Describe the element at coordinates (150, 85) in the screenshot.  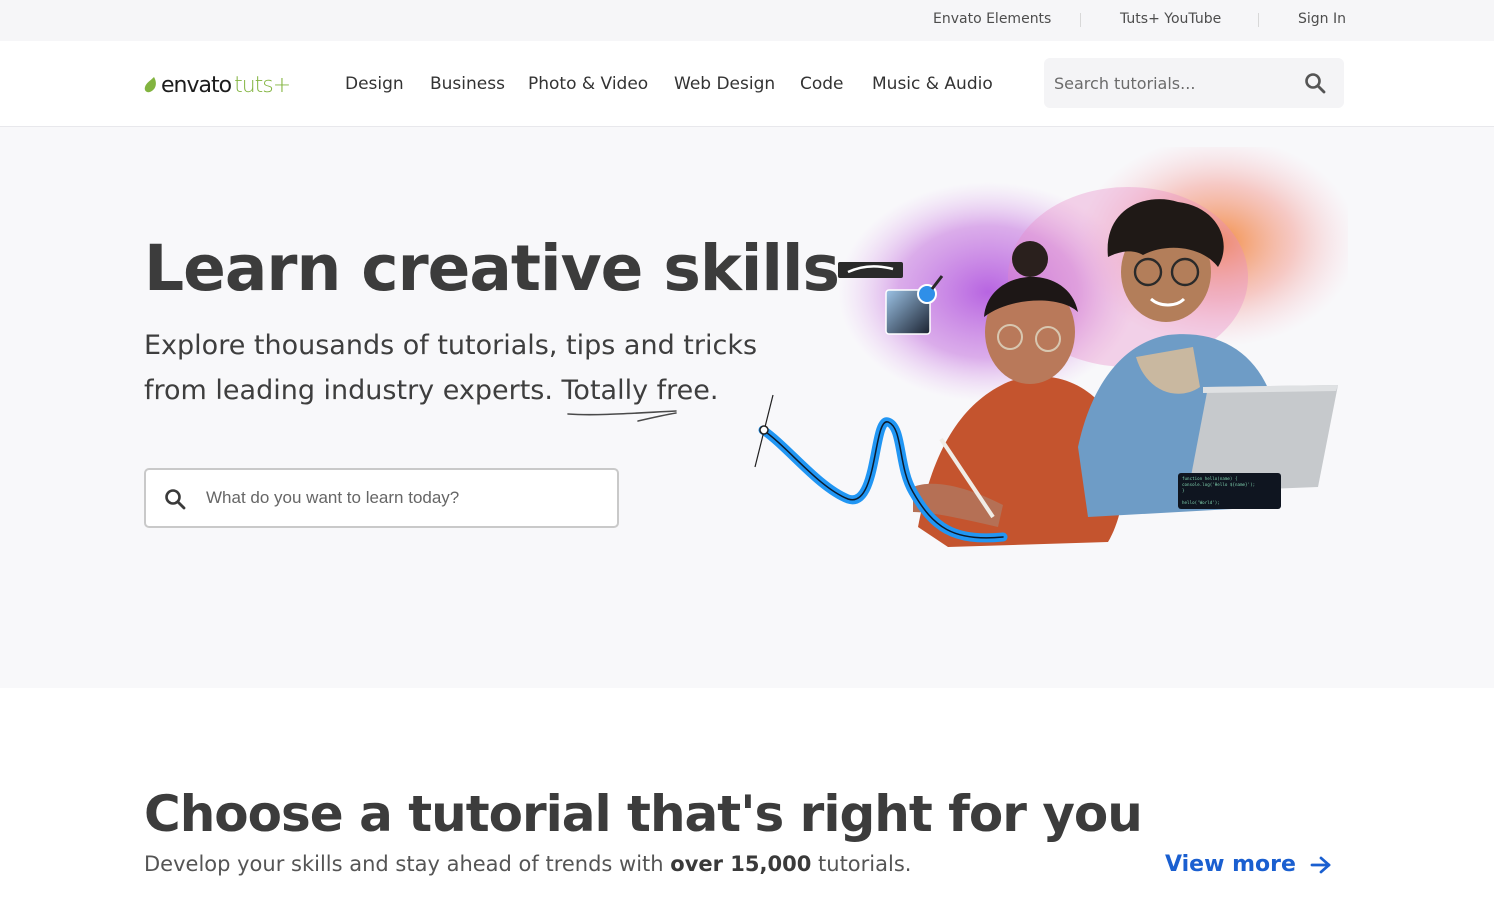
I see `leaf-icon` at that location.